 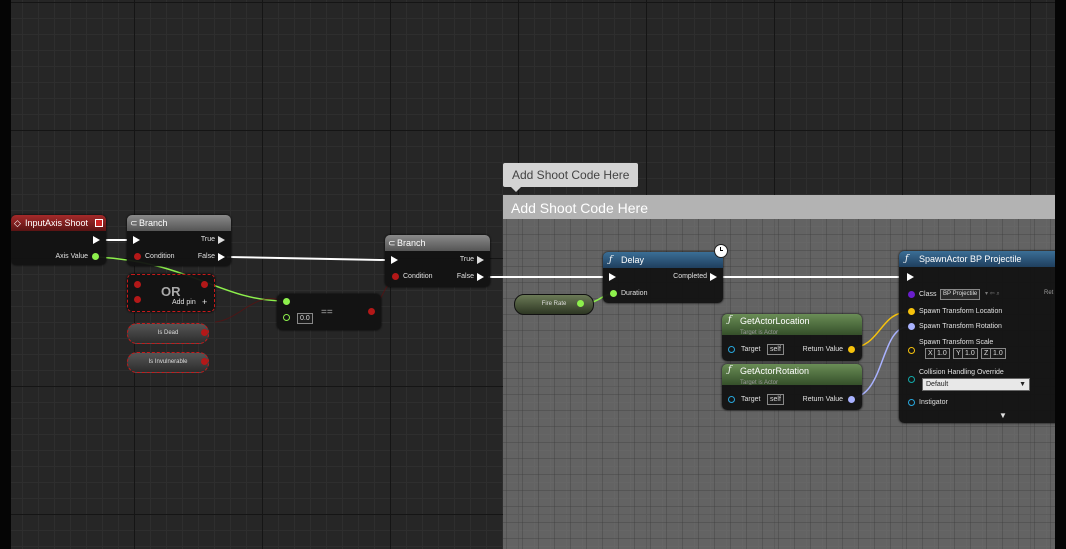 I want to click on class-browse-icon: ▾ ⇦ ⌕, so click(x=992, y=294).